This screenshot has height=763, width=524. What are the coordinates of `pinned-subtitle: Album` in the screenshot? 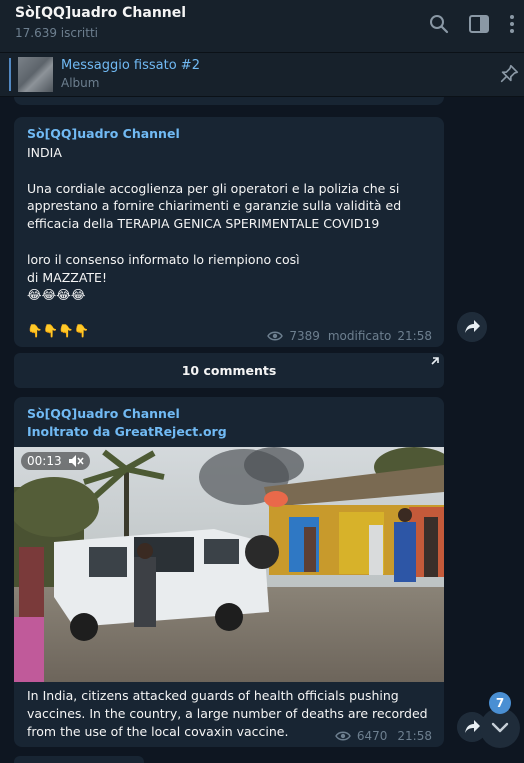 It's located at (80, 83).